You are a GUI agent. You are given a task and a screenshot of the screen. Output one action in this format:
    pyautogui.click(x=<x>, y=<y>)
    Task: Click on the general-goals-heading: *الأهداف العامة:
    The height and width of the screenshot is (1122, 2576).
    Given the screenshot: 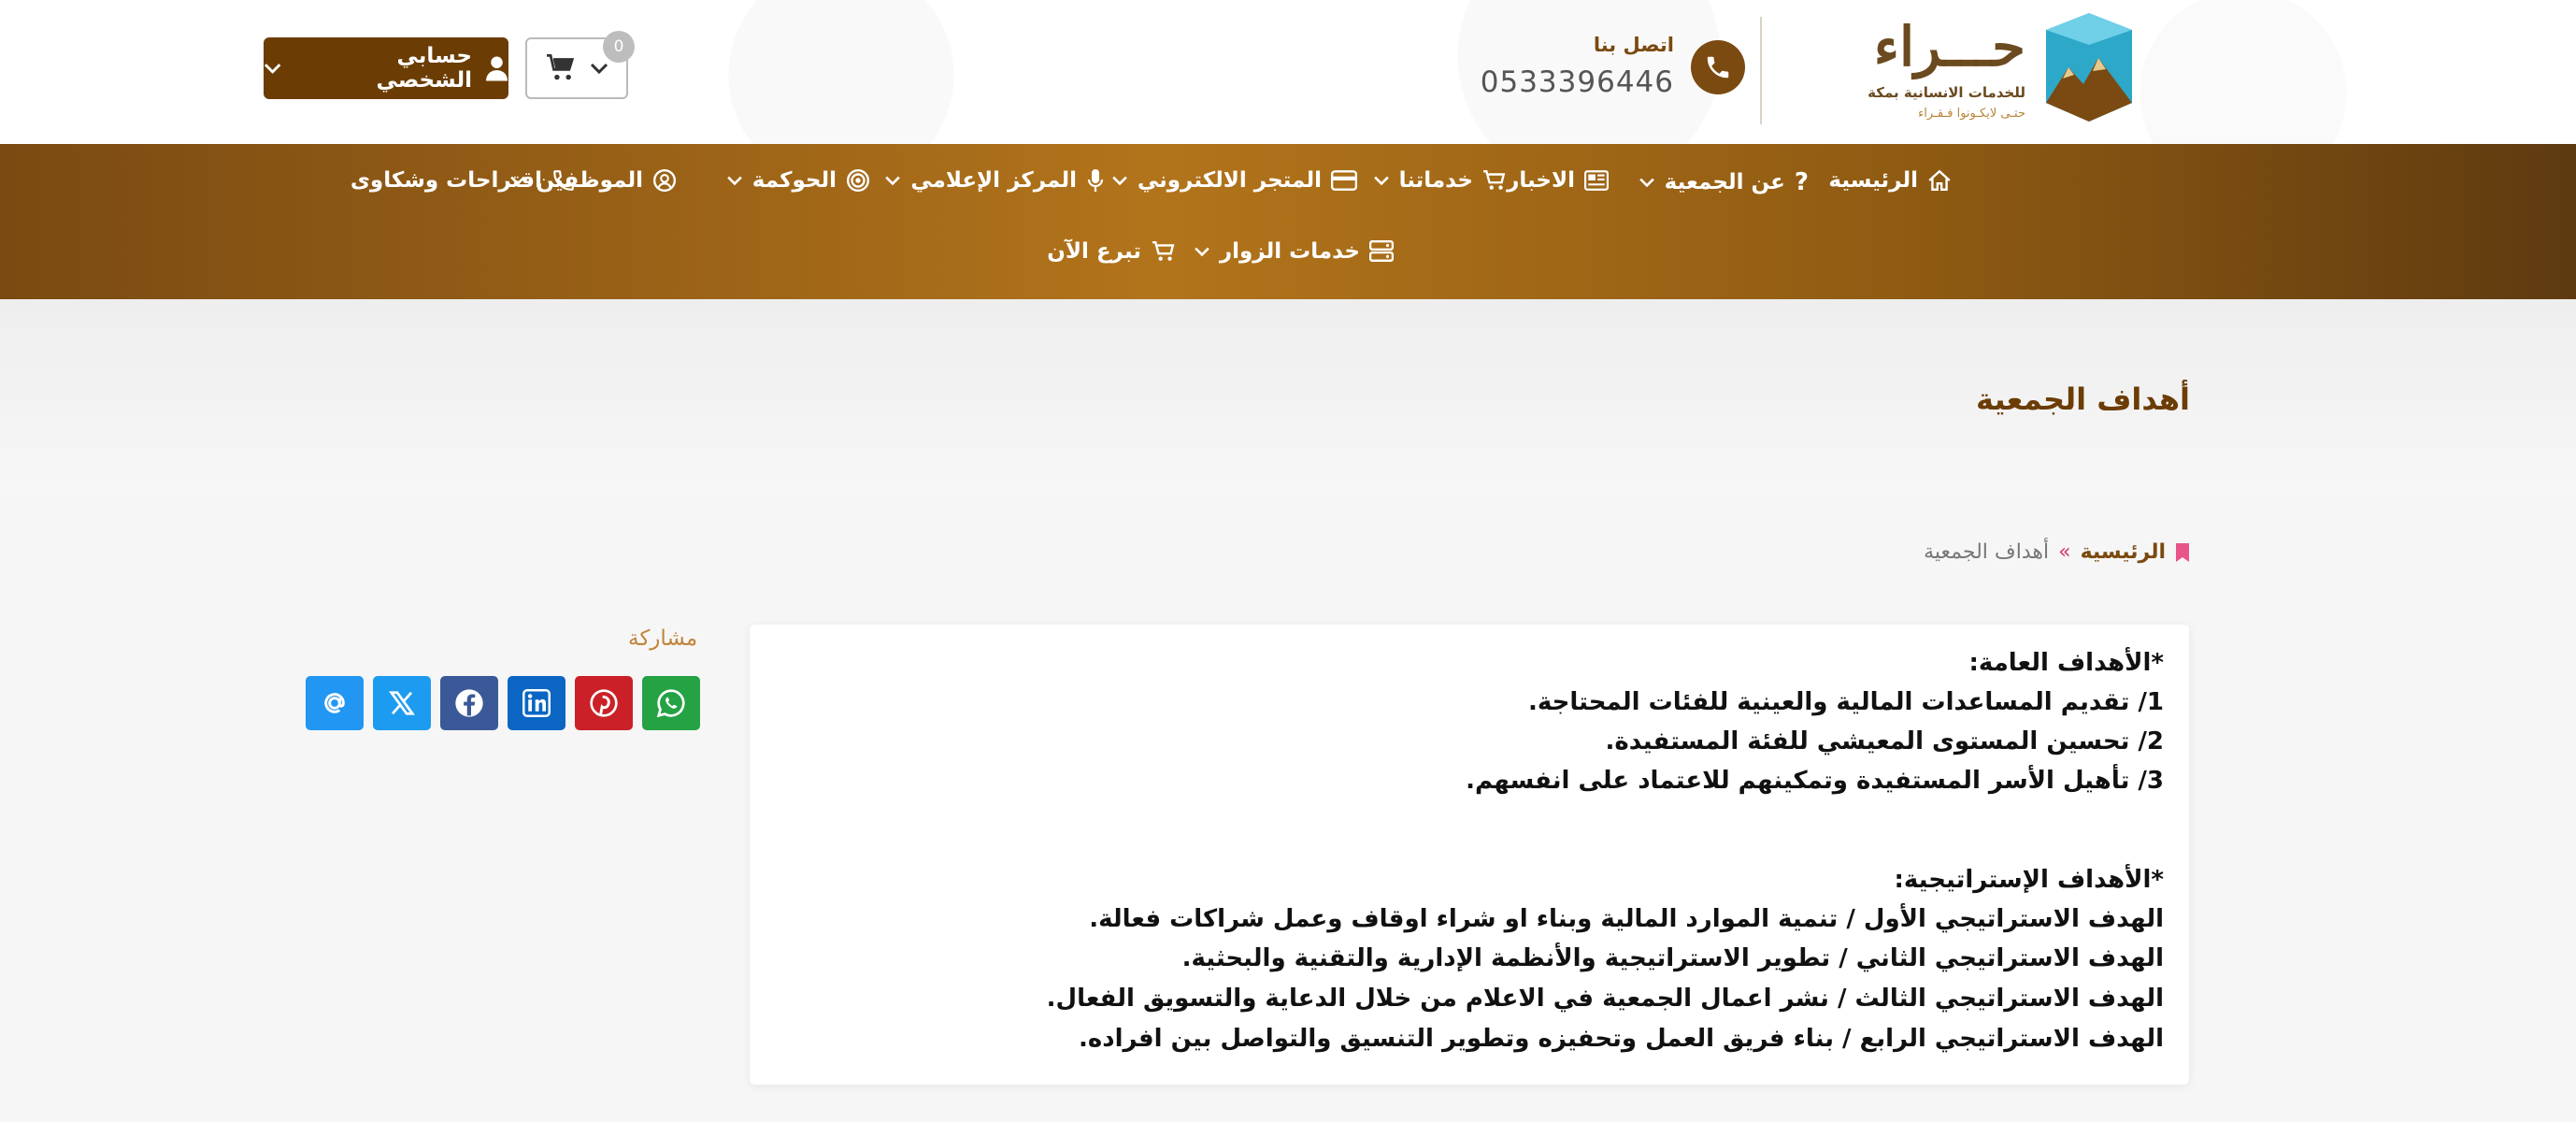 What is the action you would take?
    pyautogui.click(x=2066, y=663)
    